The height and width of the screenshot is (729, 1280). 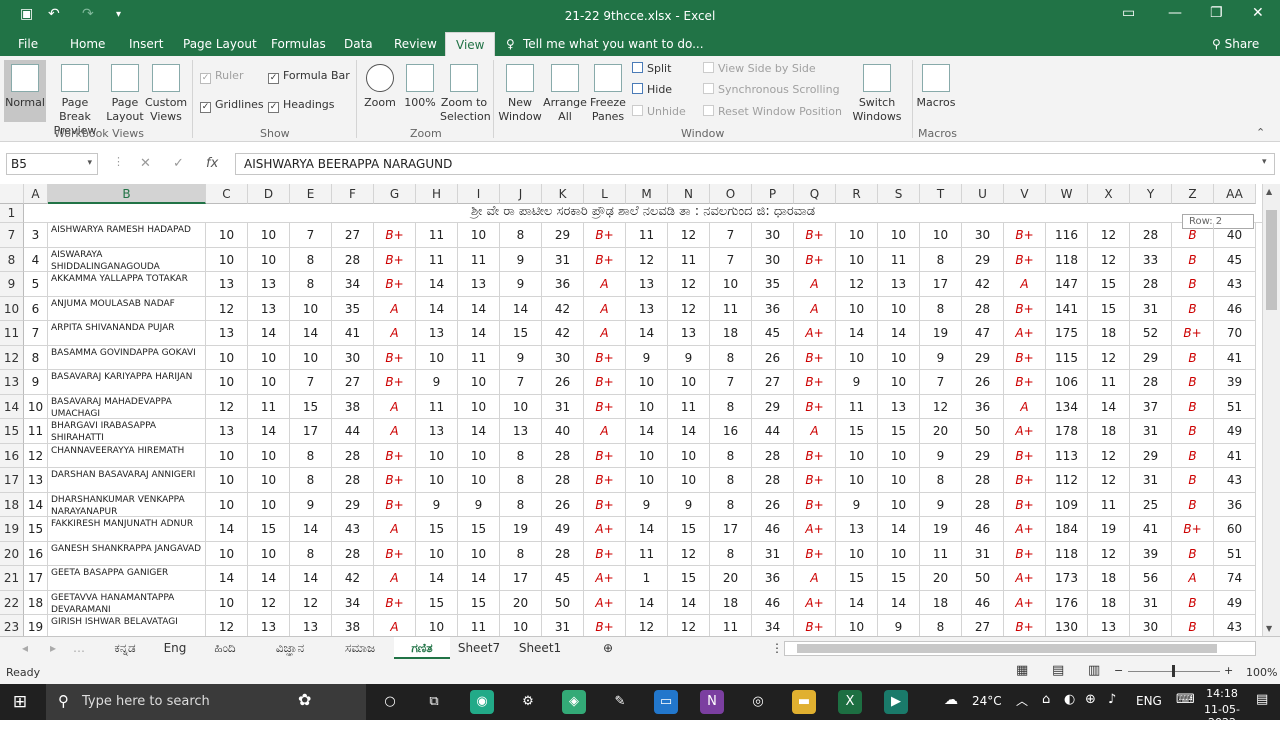 What do you see at coordinates (1260, 132) in the screenshot?
I see `collapse-ribbon-icon: ⌃` at bounding box center [1260, 132].